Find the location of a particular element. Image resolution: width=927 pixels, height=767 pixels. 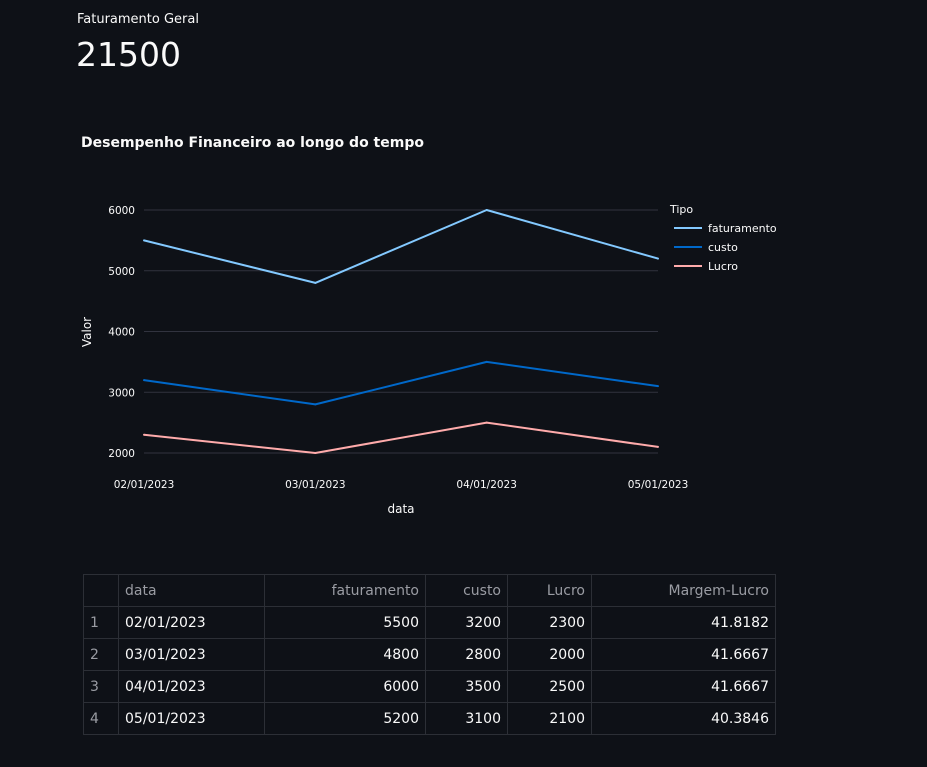

x-tick-label: 04/01/2023 is located at coordinates (486, 485).